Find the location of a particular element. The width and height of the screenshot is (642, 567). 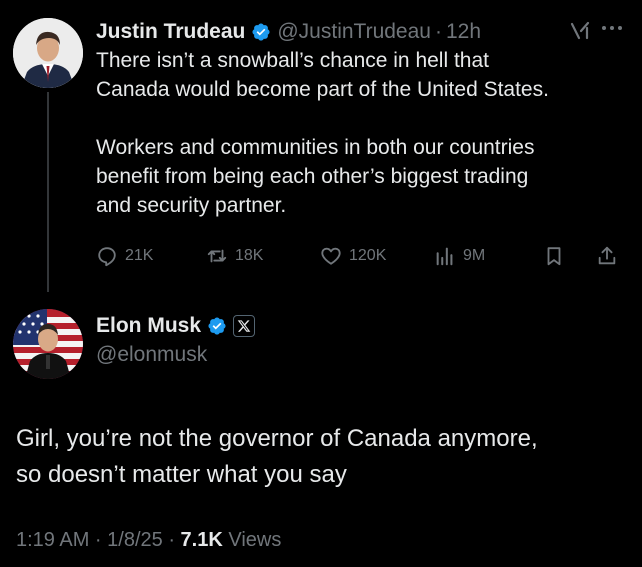

like-button: 120K is located at coordinates (353, 256).